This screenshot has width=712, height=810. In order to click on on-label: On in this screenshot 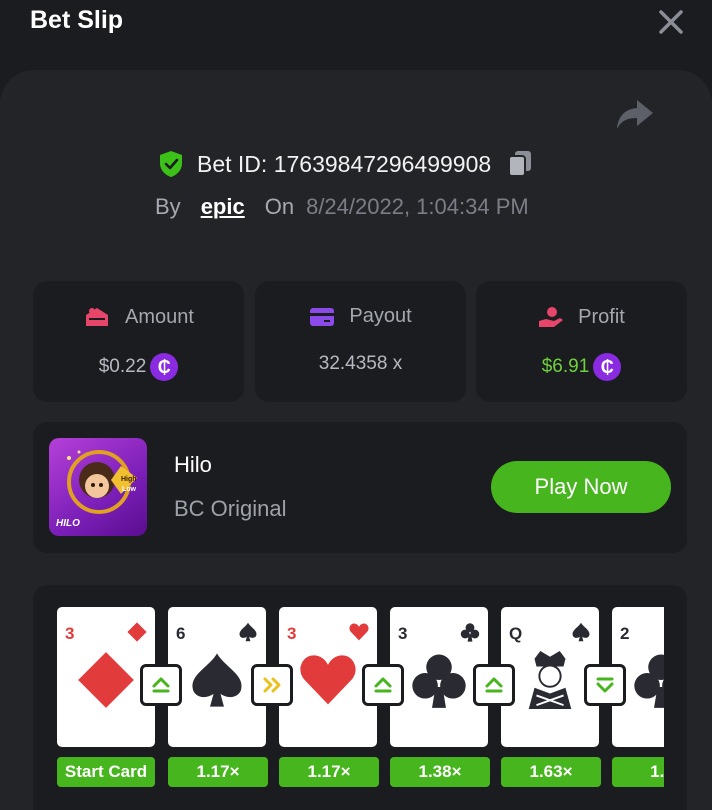, I will do `click(279, 206)`.